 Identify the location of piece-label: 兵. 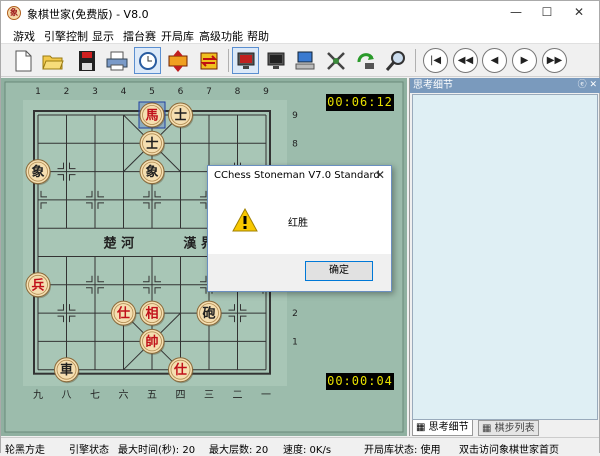
(37, 285).